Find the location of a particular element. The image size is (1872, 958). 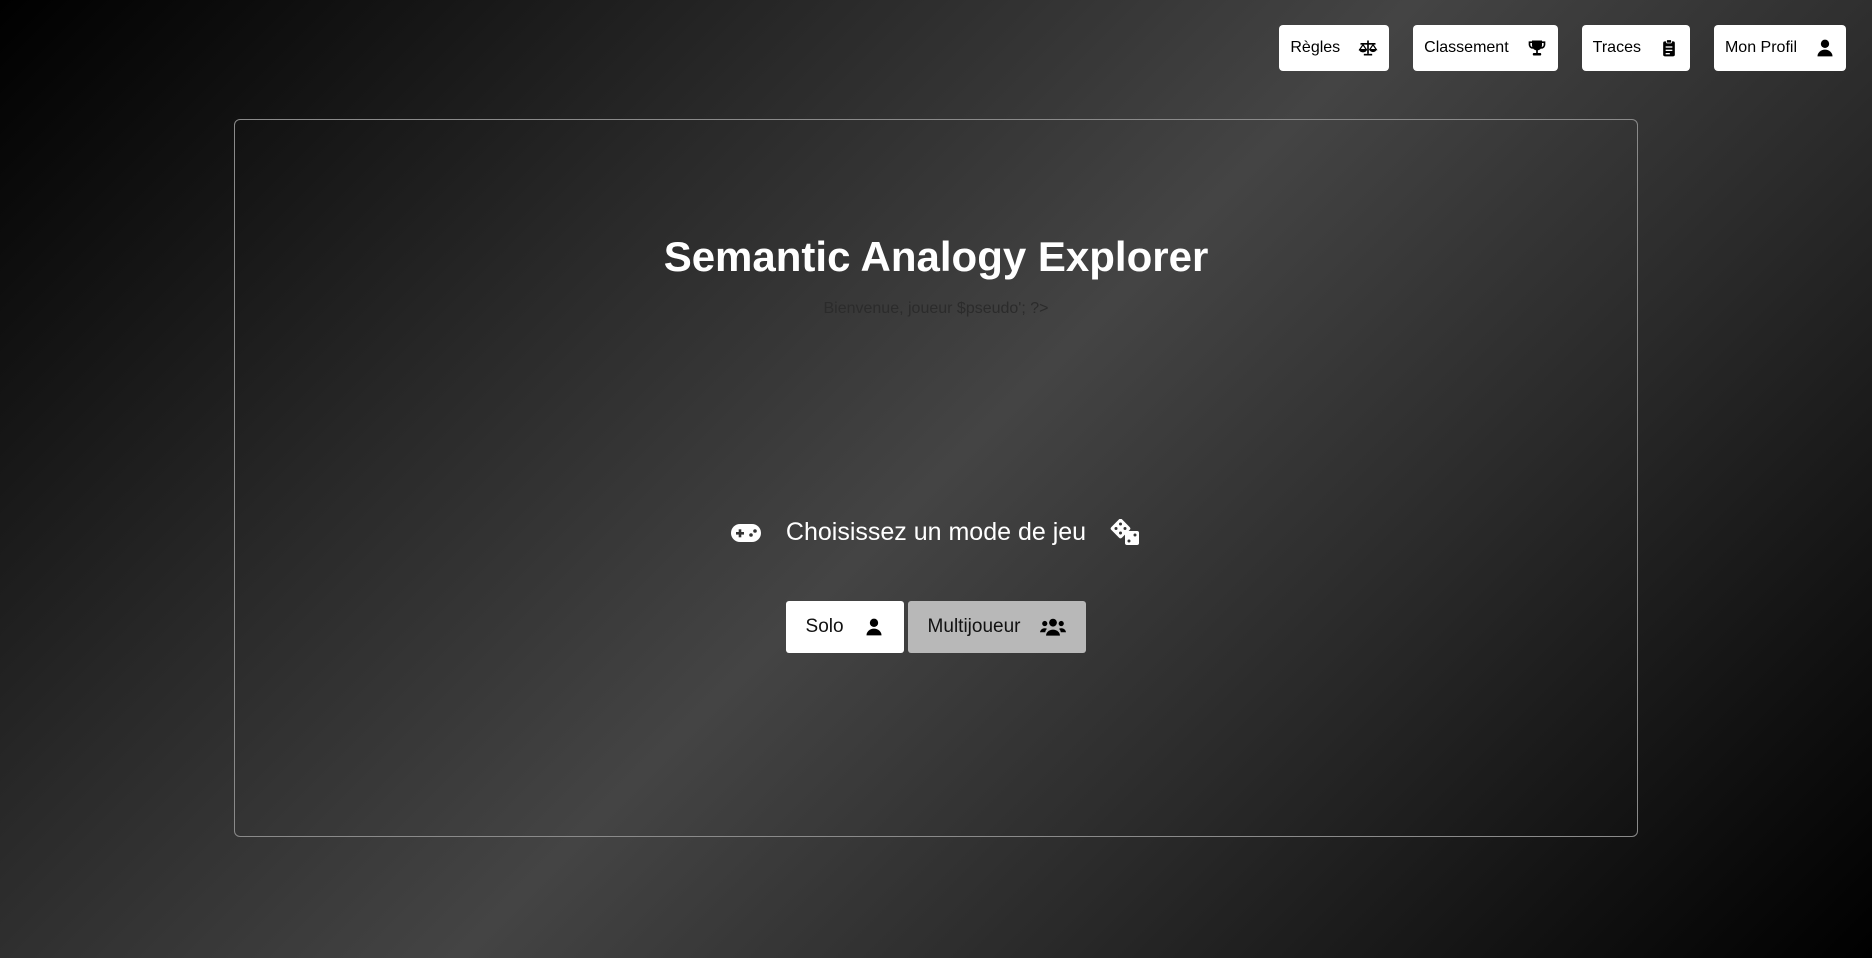

traces-button-label: Traces is located at coordinates (1616, 47).